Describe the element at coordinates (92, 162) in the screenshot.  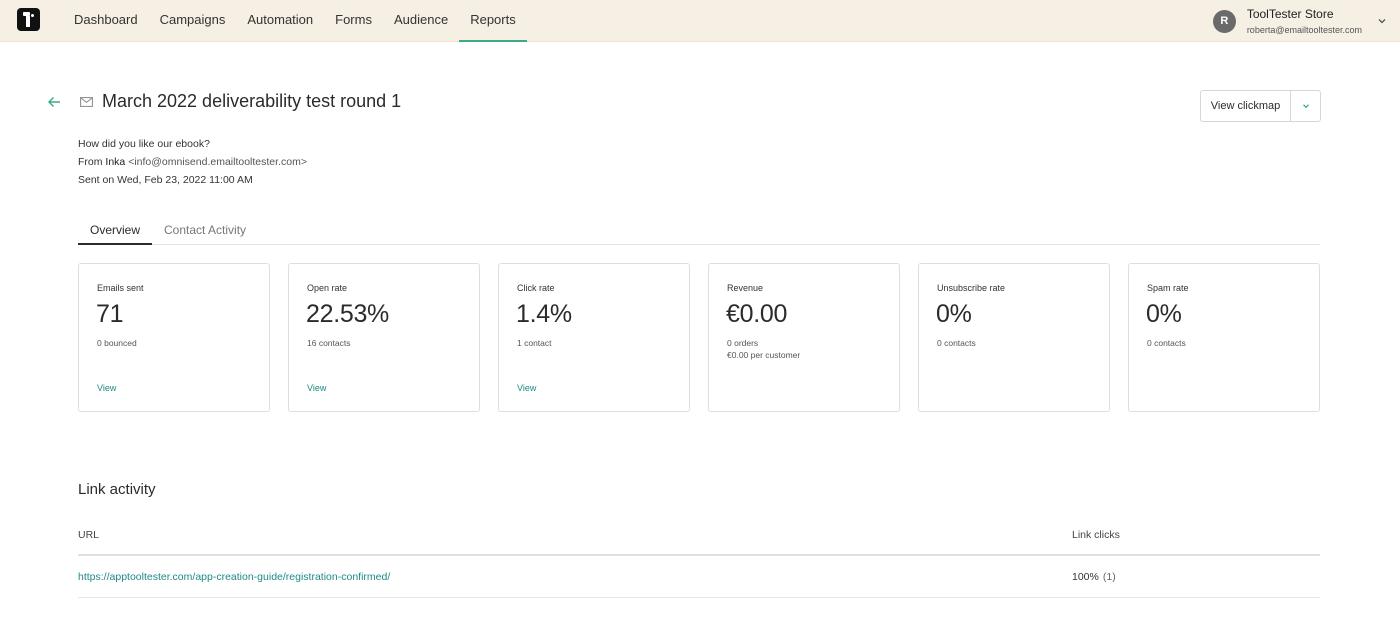
I see `from-prefix: From` at that location.